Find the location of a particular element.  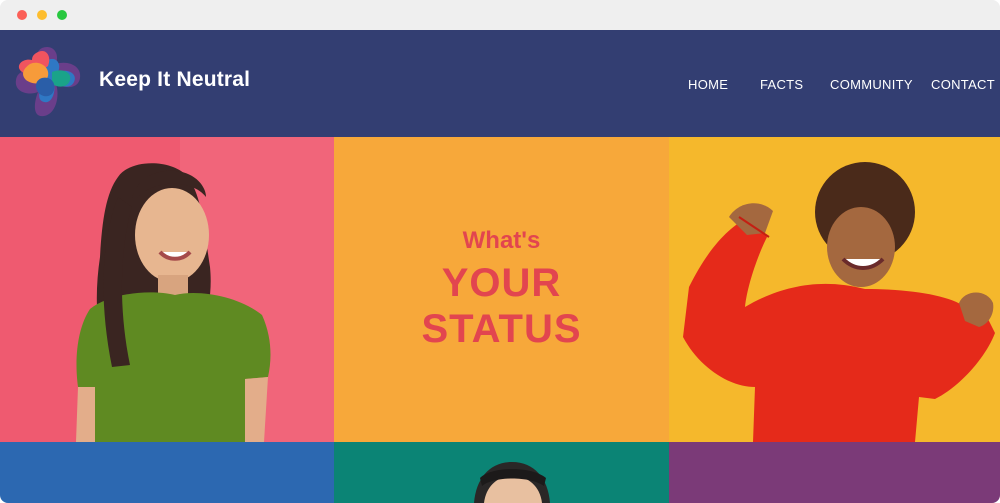

nav-link-community: COMMUNITY is located at coordinates (871, 84).